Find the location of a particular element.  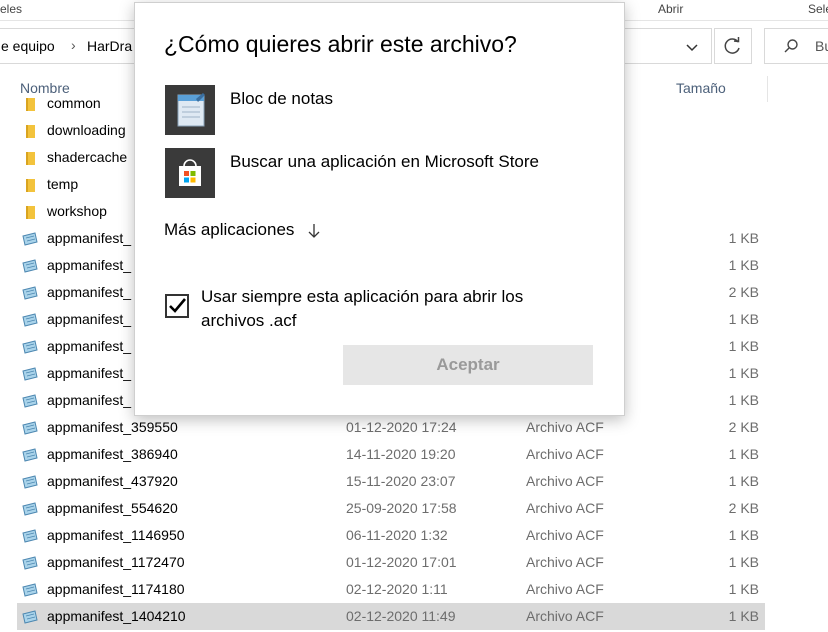

checkmark-icon is located at coordinates (177, 305).